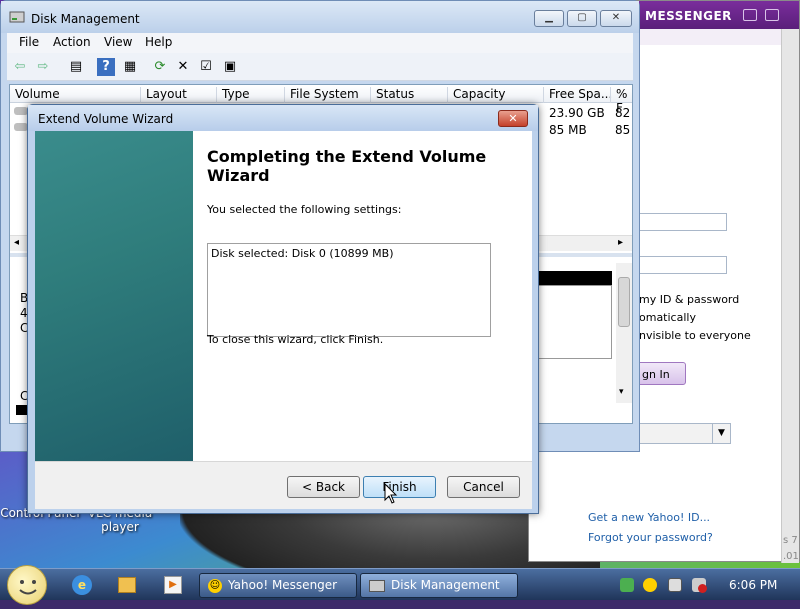  What do you see at coordinates (173, 585) in the screenshot?
I see `media-player-icon: ▶` at bounding box center [173, 585].